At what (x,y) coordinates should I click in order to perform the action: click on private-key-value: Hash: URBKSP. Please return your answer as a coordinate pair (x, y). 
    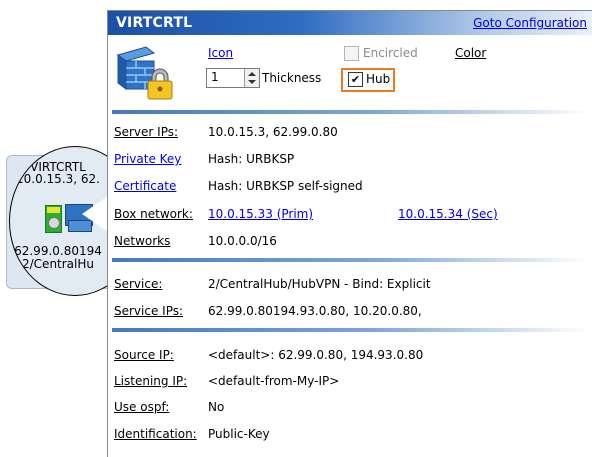
    Looking at the image, I should click on (251, 159).